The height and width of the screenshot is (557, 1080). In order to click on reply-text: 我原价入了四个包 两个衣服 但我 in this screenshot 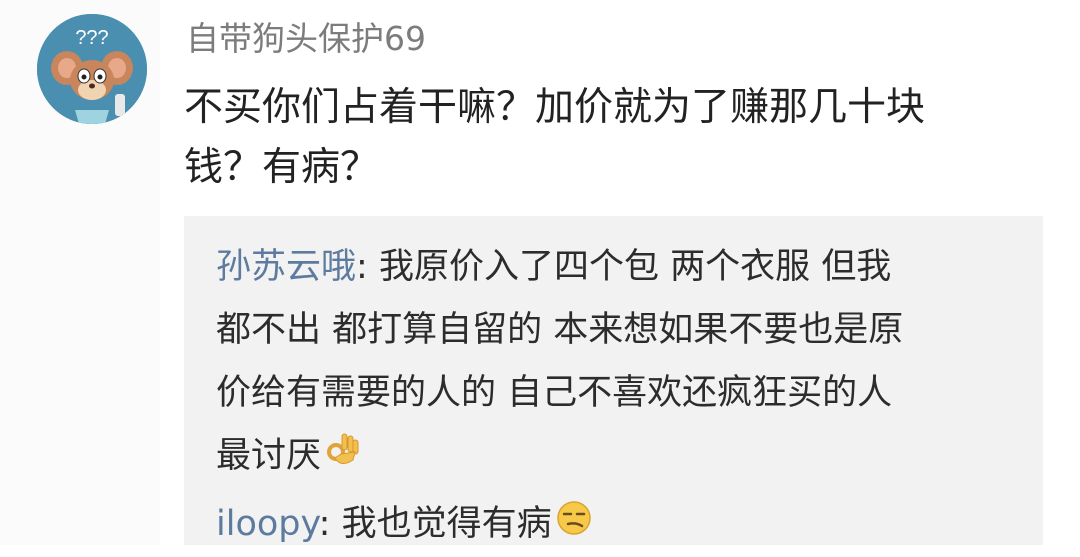, I will do `click(635, 267)`.